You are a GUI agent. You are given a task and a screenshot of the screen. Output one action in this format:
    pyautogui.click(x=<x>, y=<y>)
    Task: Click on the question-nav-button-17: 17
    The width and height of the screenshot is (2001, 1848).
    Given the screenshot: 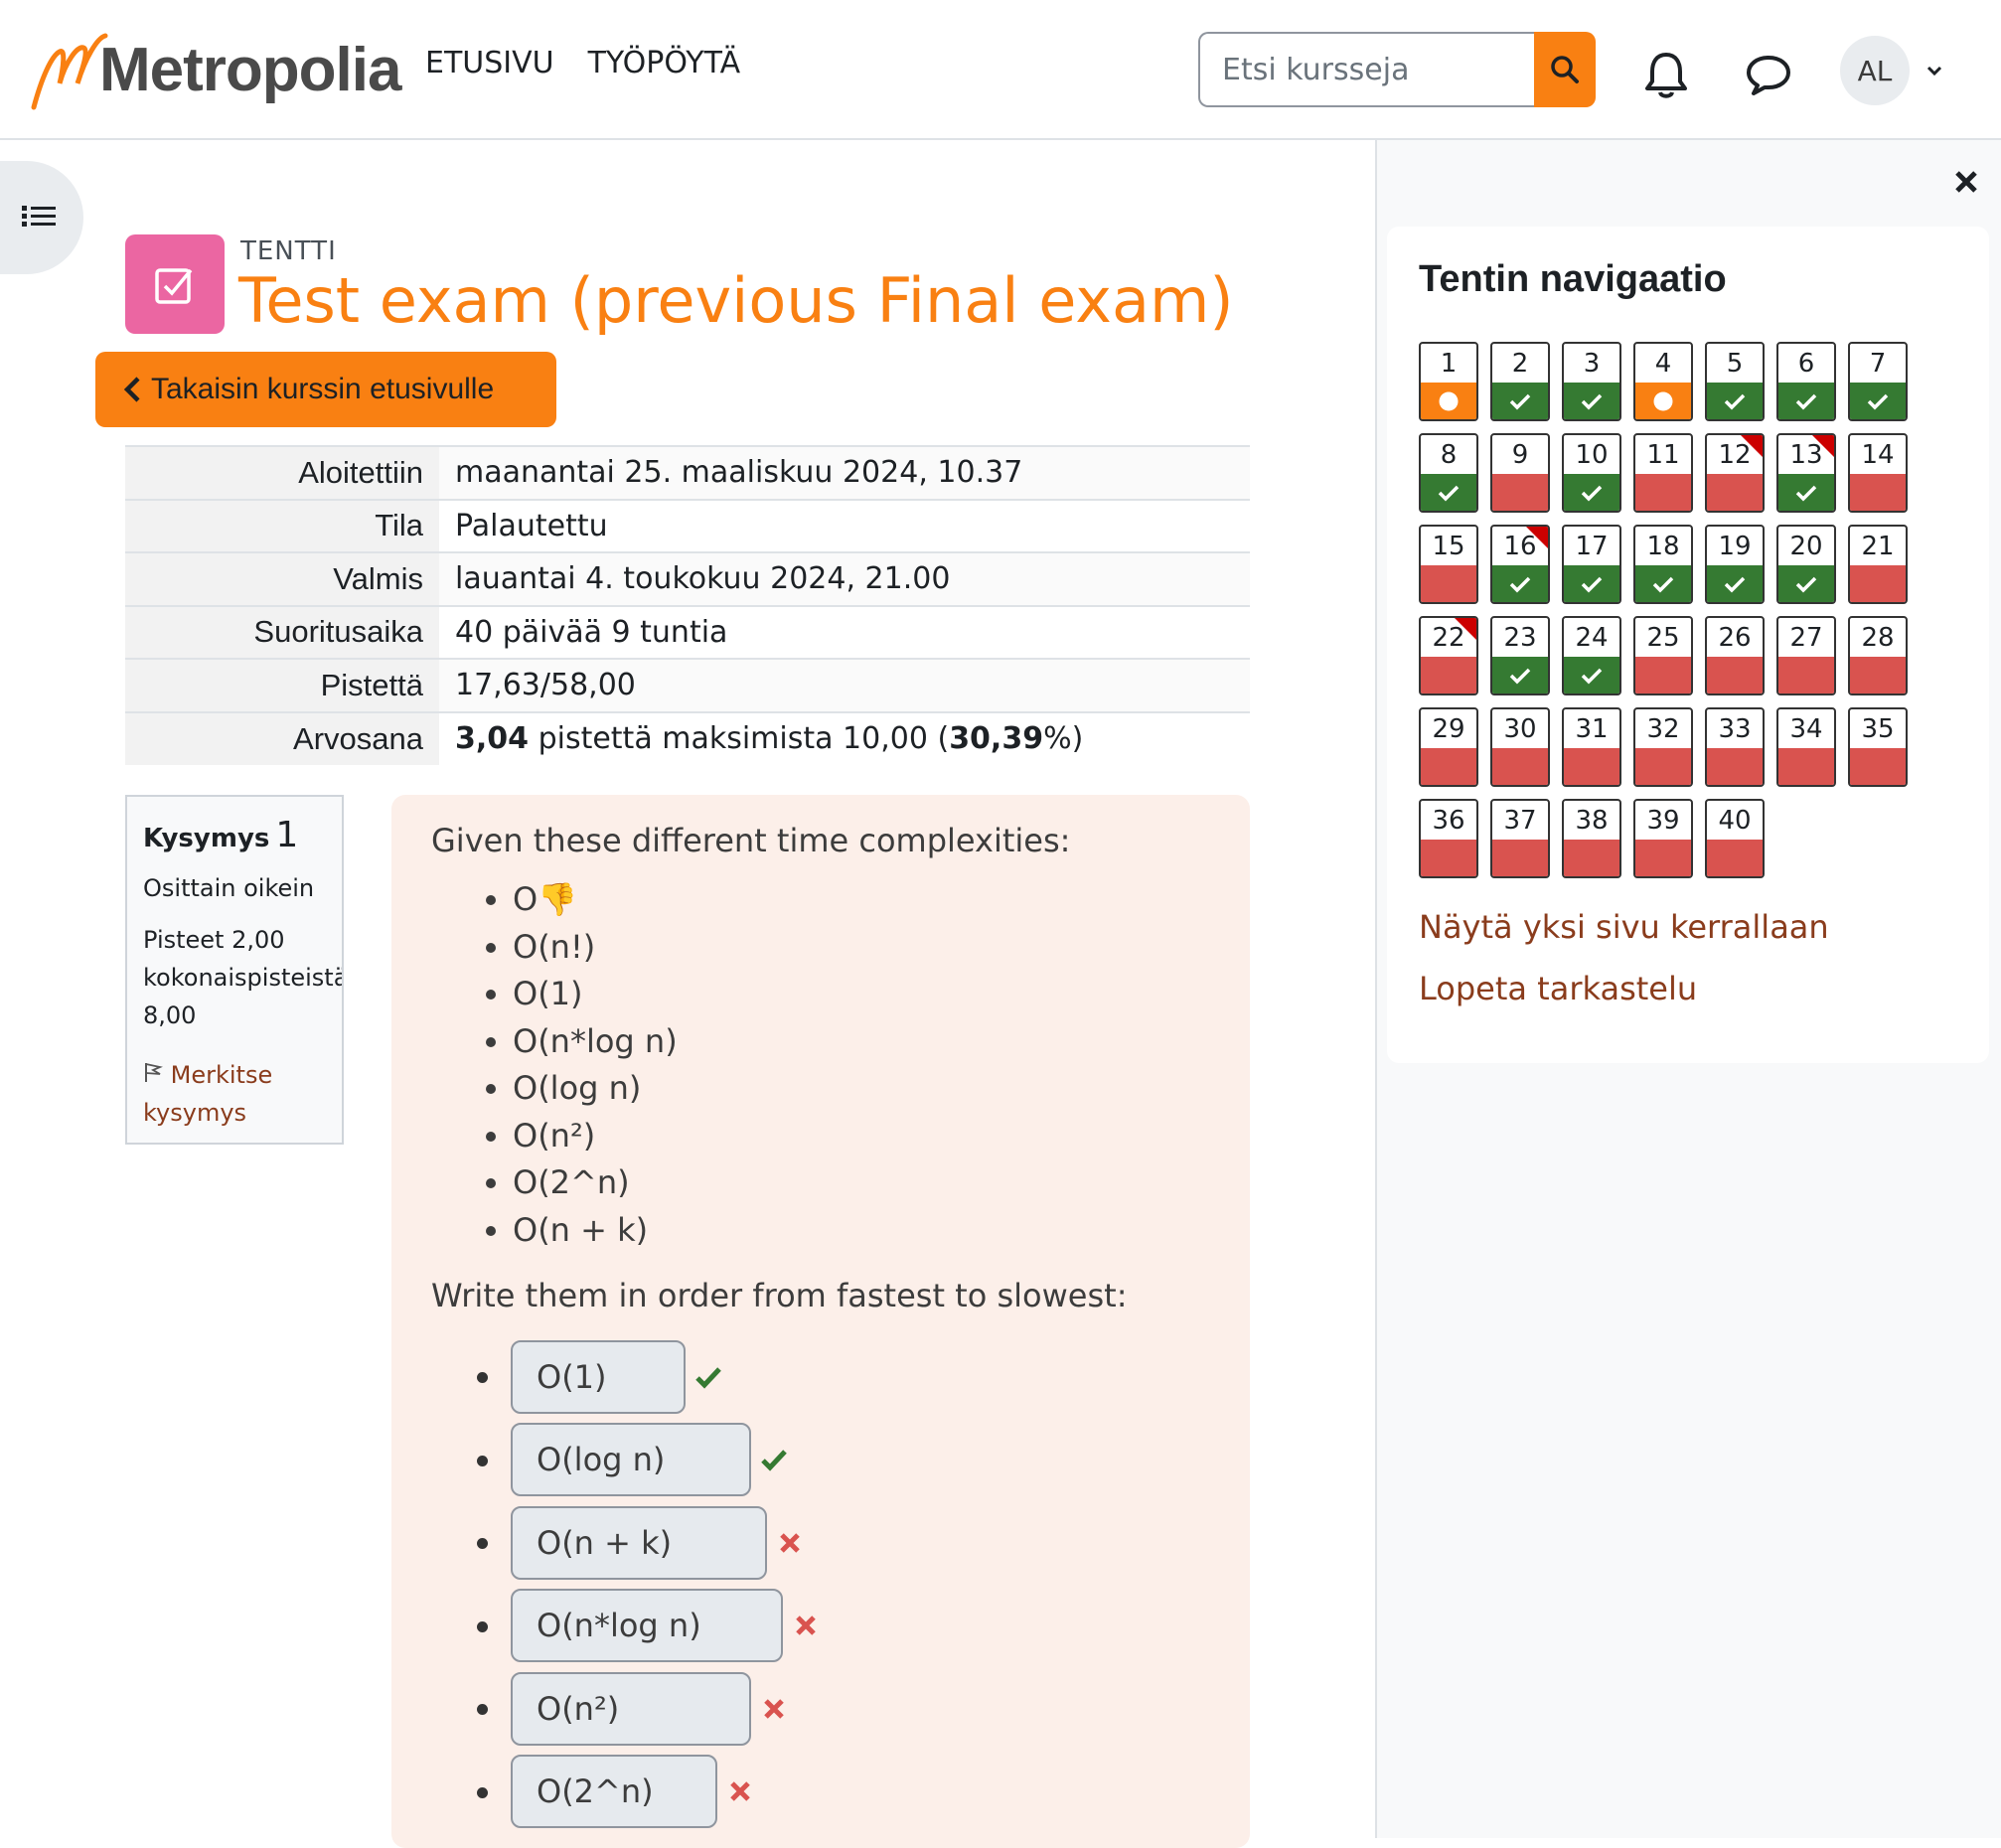 What is the action you would take?
    pyautogui.click(x=1591, y=564)
    